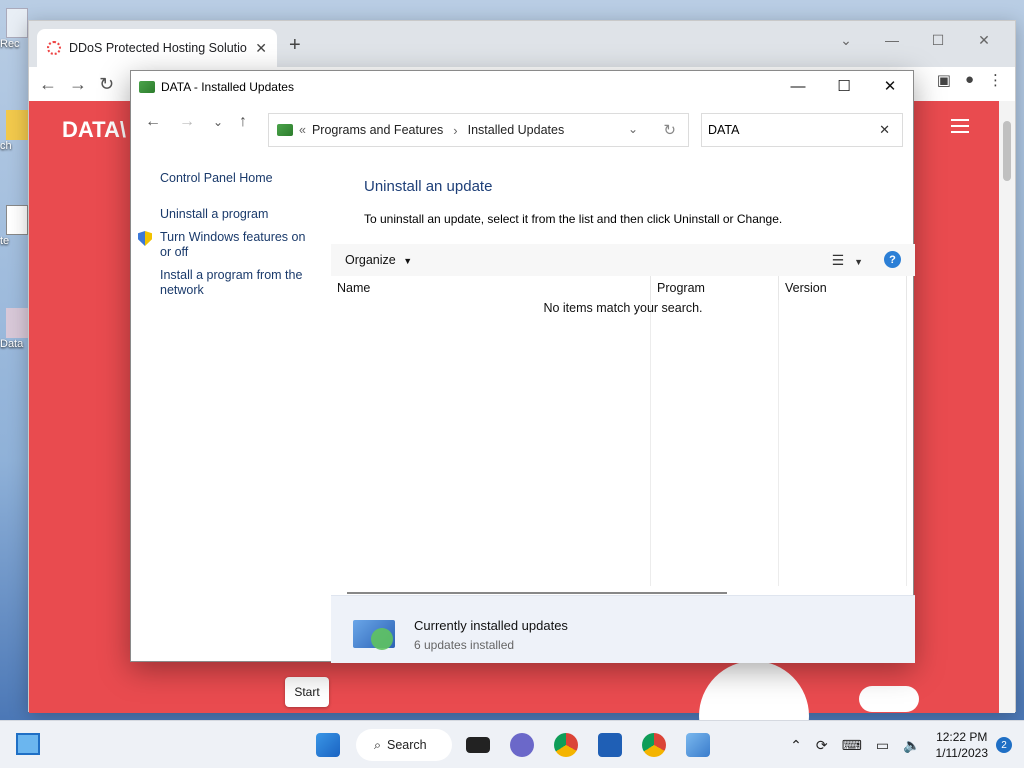 The image size is (1024, 768). What do you see at coordinates (884, 130) in the screenshot?
I see `clear-search-icon: ✕` at bounding box center [884, 130].